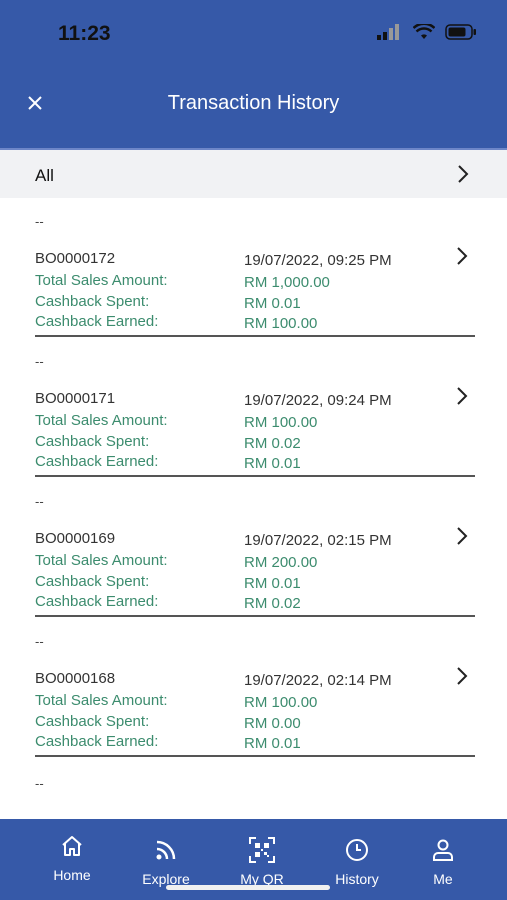 This screenshot has width=507, height=900. I want to click on cellular-signal-icon, so click(388, 32).